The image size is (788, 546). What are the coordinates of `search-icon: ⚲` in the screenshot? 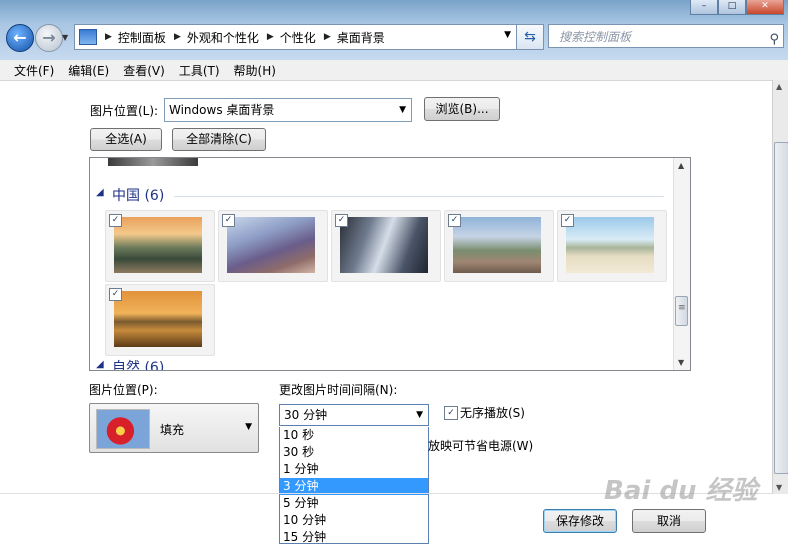 It's located at (774, 40).